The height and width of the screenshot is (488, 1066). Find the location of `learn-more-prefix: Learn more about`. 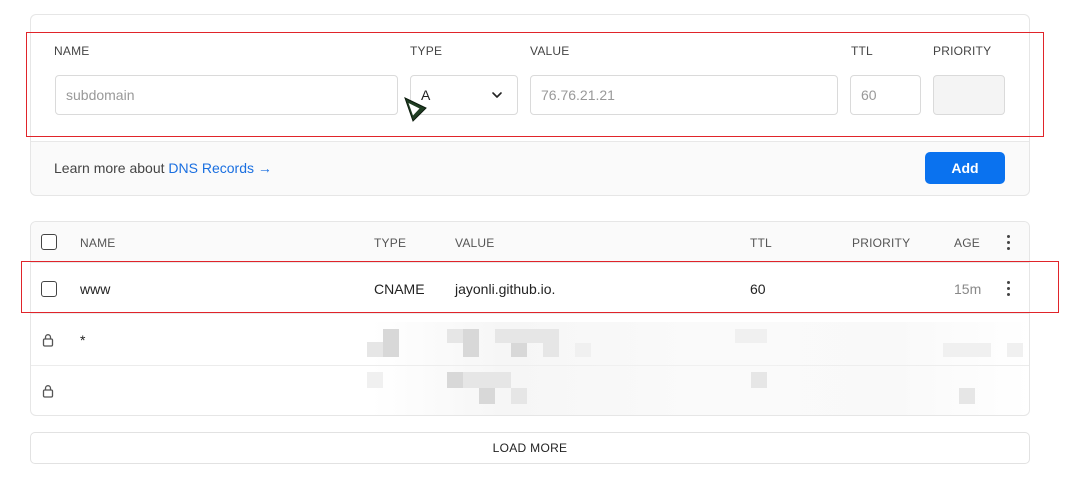

learn-more-prefix: Learn more about is located at coordinates (111, 168).